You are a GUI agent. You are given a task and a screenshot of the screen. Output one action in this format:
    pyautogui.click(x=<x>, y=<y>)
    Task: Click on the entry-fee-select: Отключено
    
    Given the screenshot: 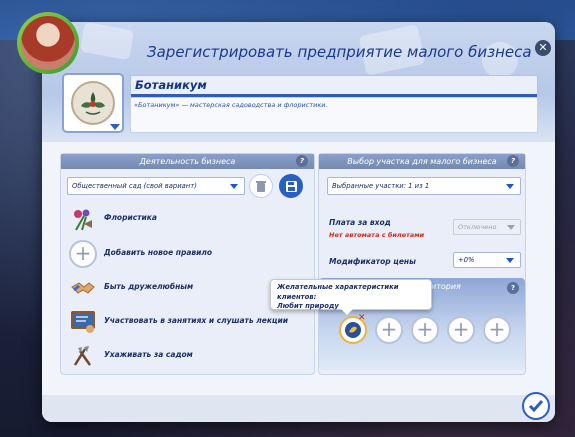 What is the action you would take?
    pyautogui.click(x=487, y=227)
    